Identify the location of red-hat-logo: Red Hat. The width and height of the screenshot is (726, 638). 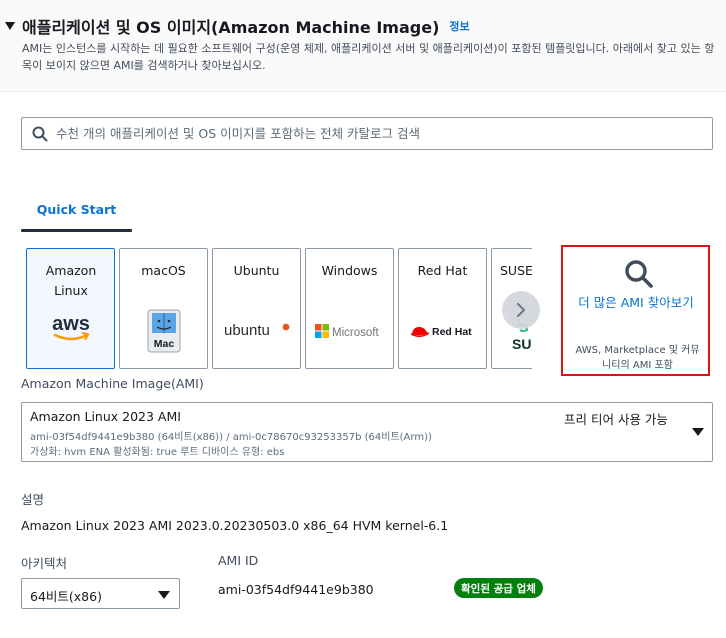
(442, 331).